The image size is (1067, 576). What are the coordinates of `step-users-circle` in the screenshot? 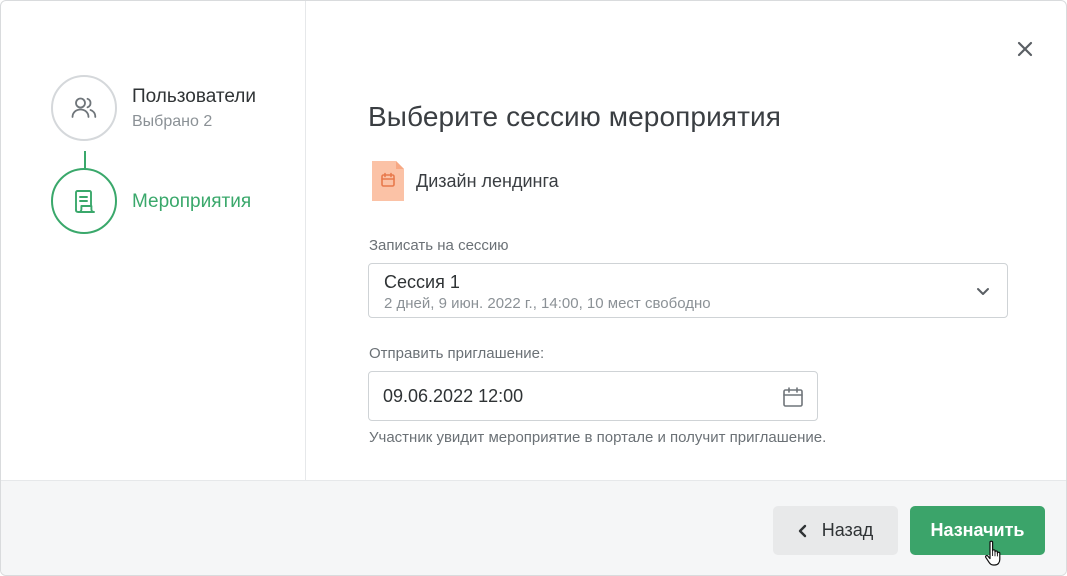 It's located at (84, 108).